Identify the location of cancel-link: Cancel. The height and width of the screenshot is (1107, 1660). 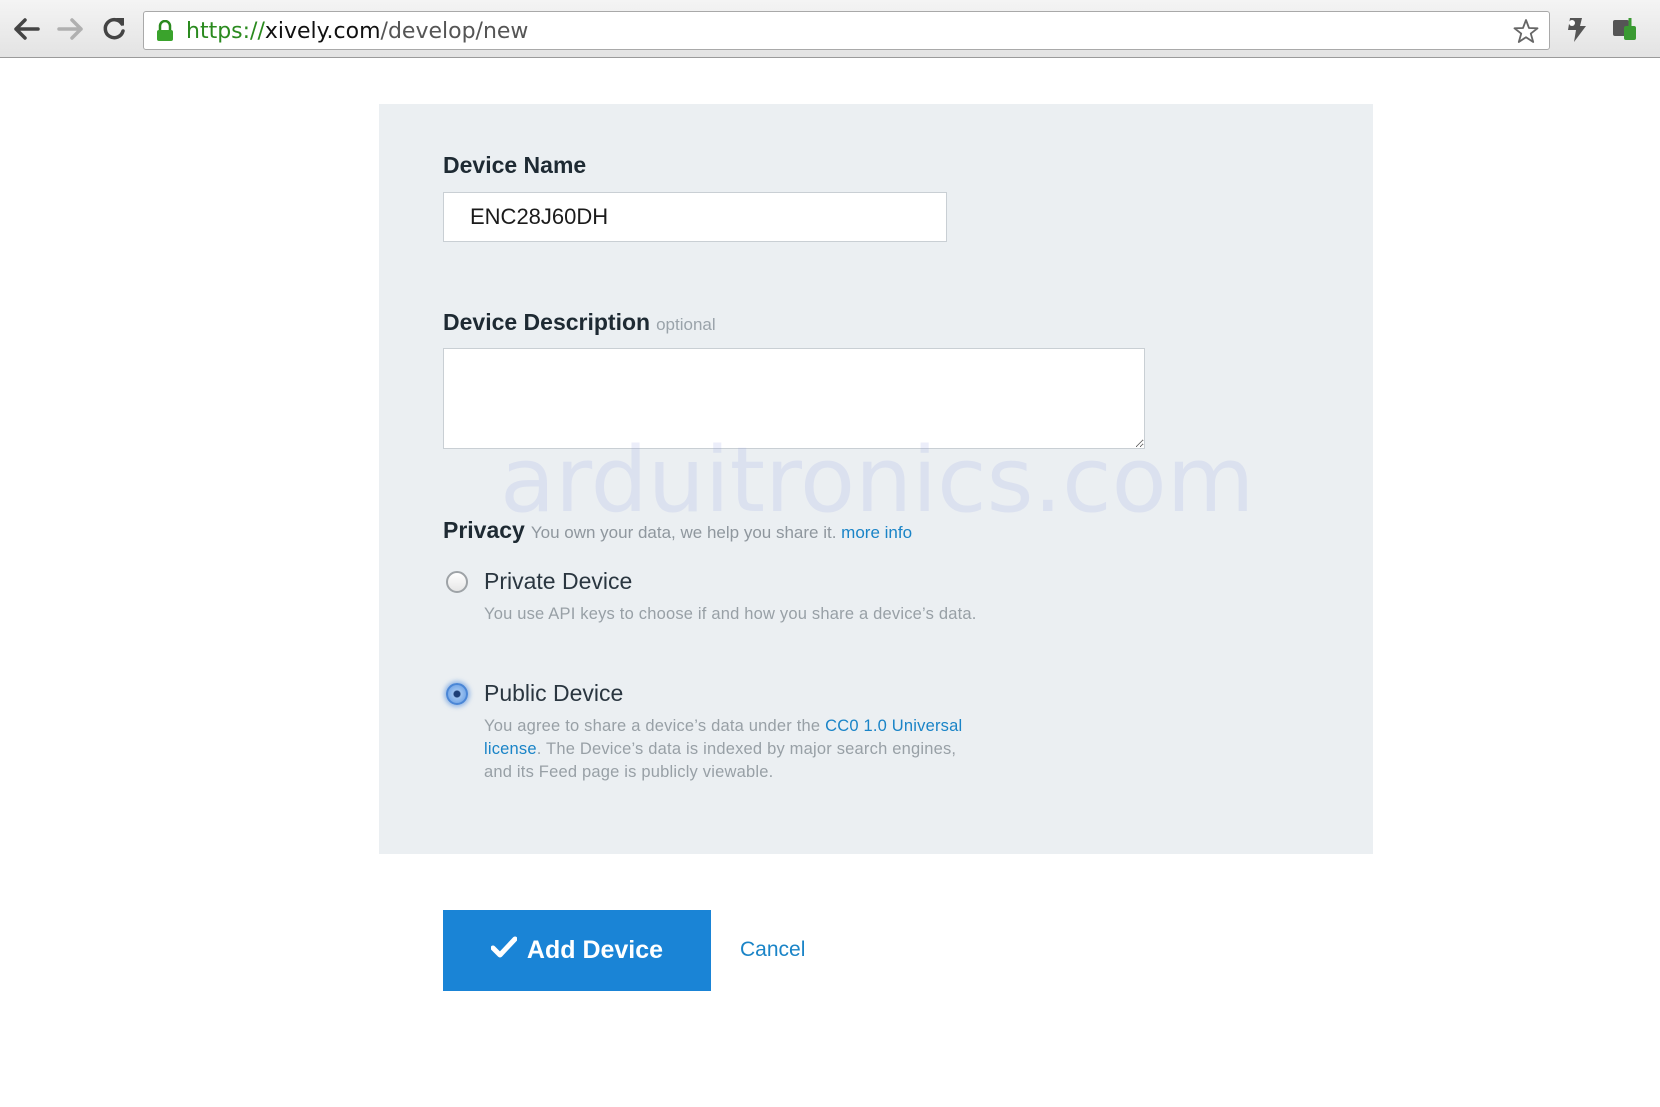
(772, 950).